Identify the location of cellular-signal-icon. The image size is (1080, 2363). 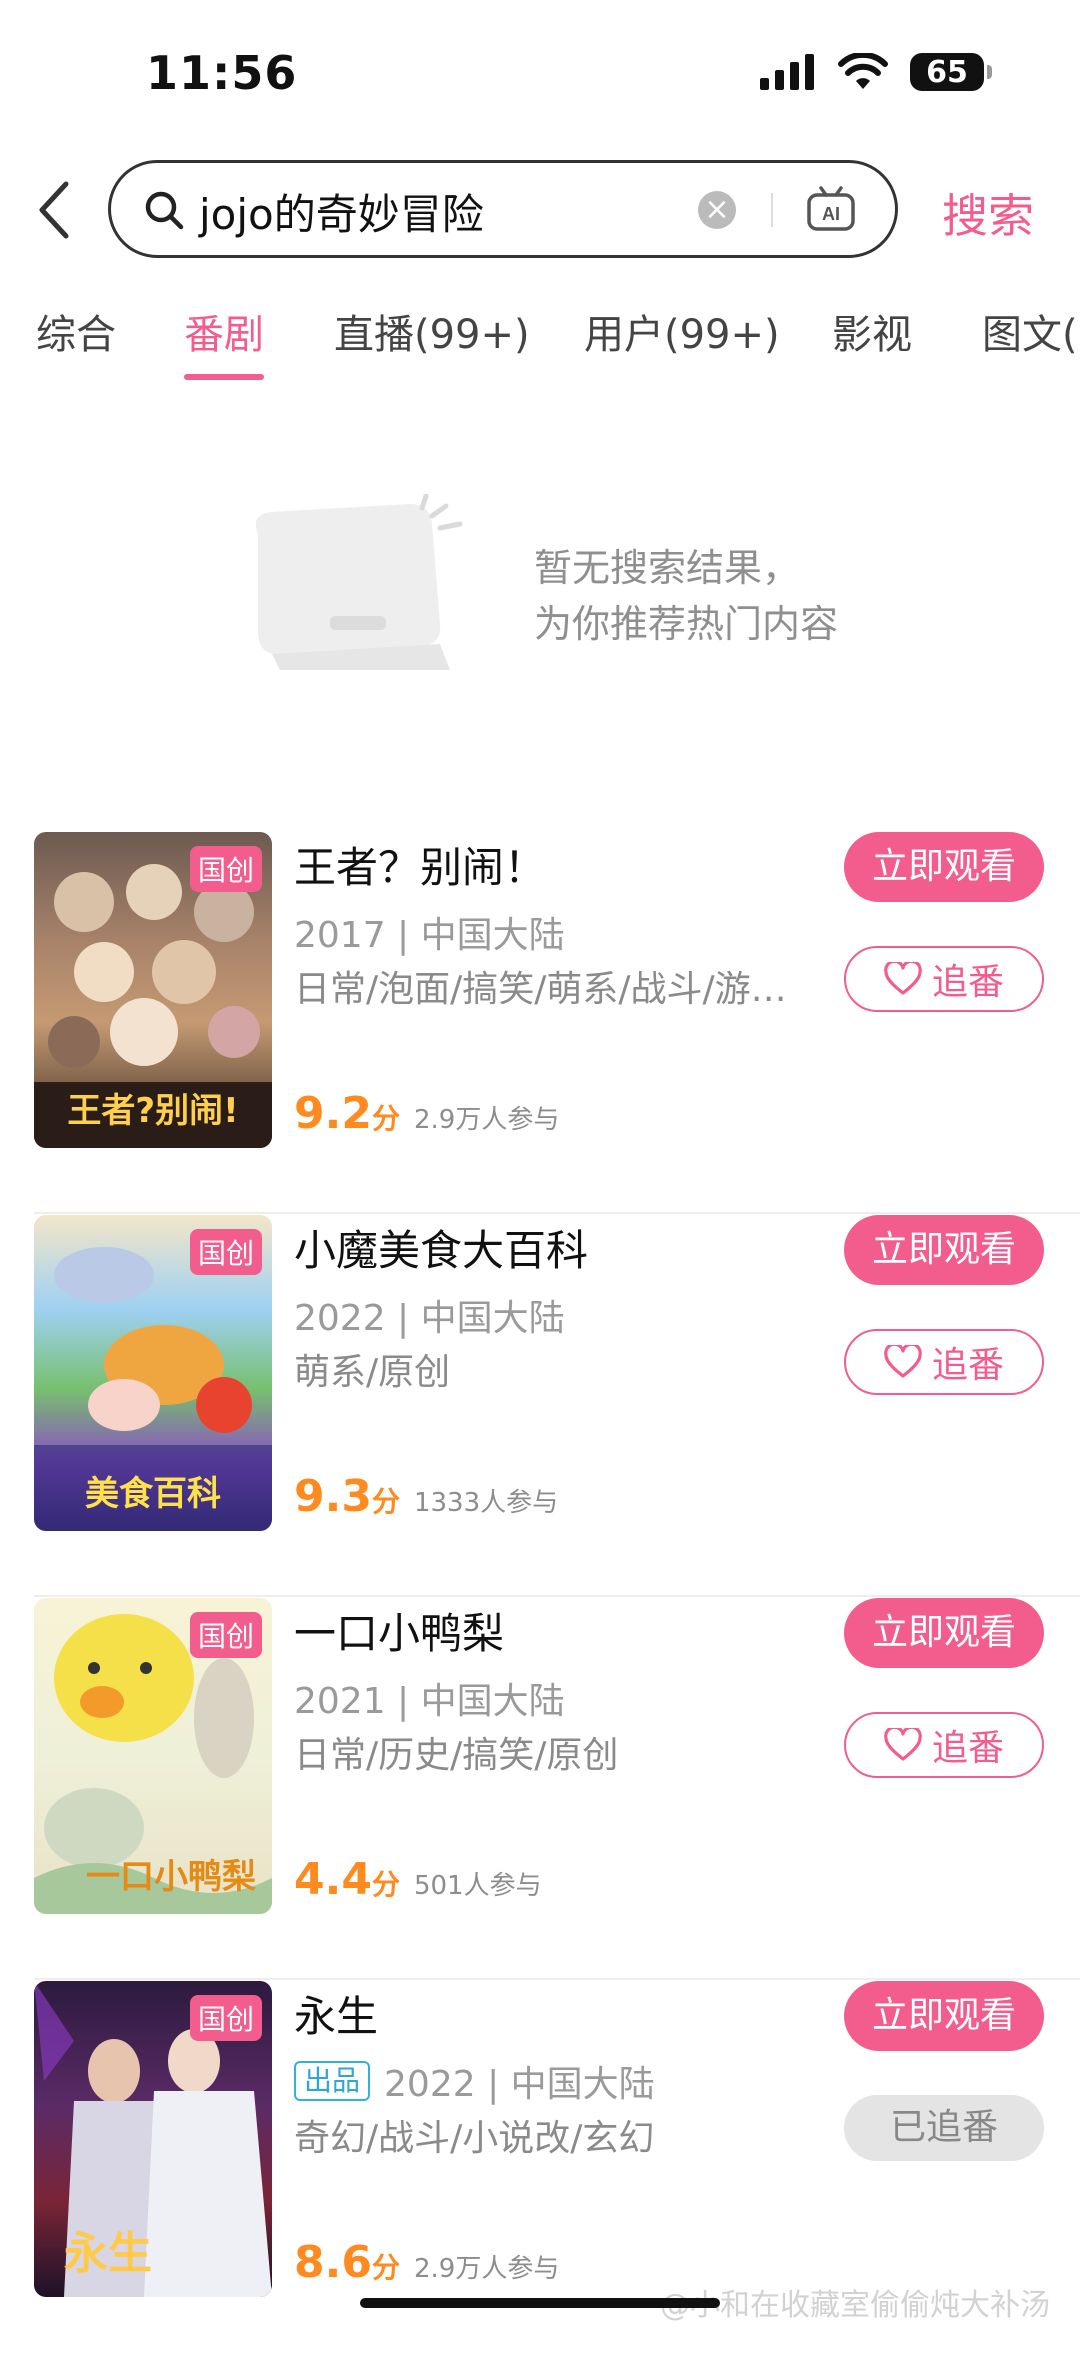
(787, 72).